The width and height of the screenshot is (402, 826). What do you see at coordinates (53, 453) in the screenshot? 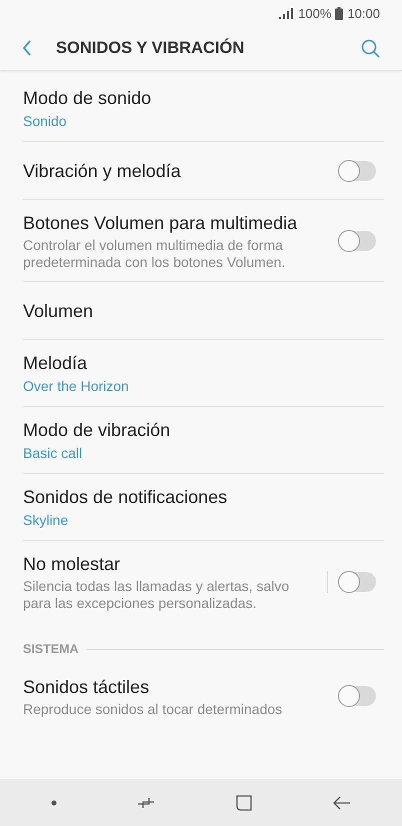
I see `item-value: Basic call` at bounding box center [53, 453].